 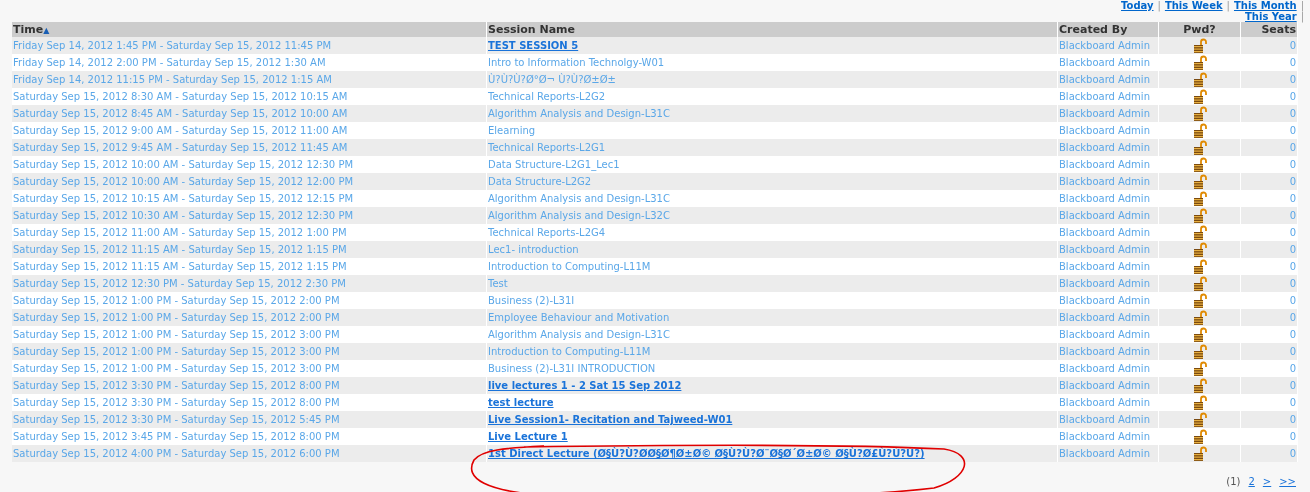 What do you see at coordinates (554, 164) in the screenshot?
I see `session-link: Data Structure-L2G1_Lec1` at bounding box center [554, 164].